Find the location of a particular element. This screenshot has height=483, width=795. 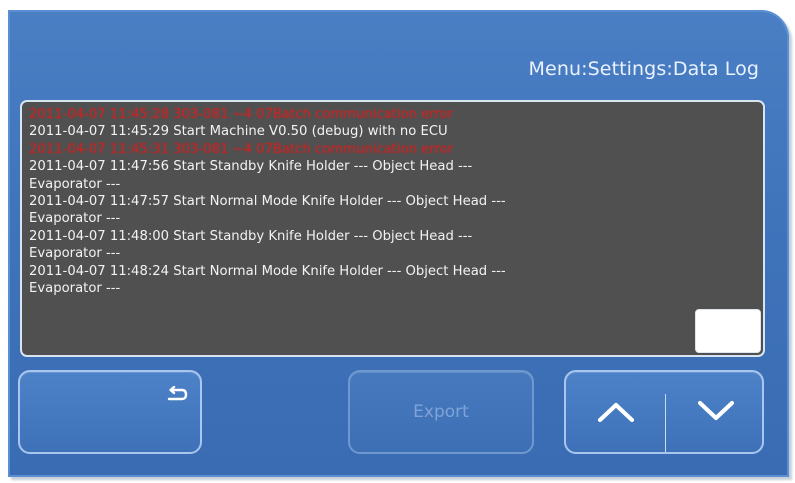

chevron-down-icon is located at coordinates (716, 411).